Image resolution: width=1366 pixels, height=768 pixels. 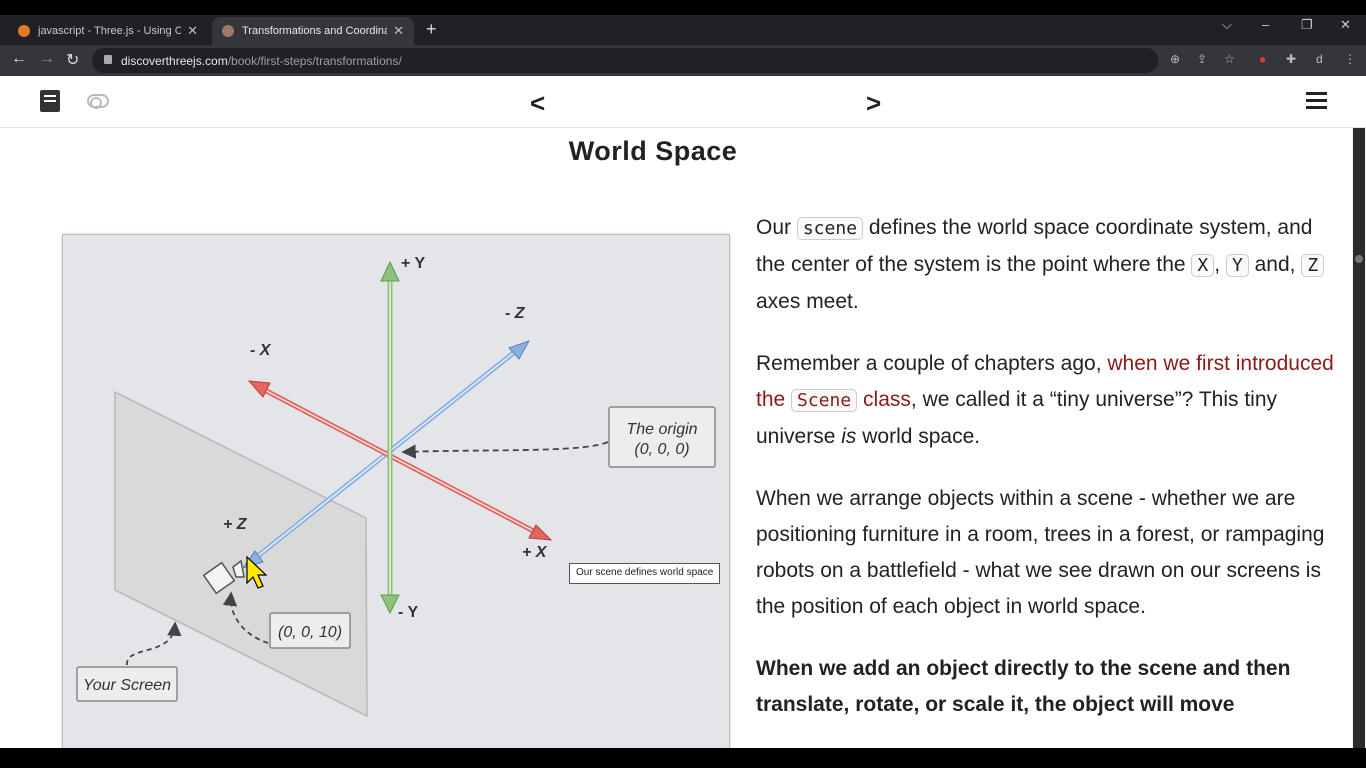 What do you see at coordinates (873, 103) in the screenshot?
I see `next-chapter-icon: >` at bounding box center [873, 103].